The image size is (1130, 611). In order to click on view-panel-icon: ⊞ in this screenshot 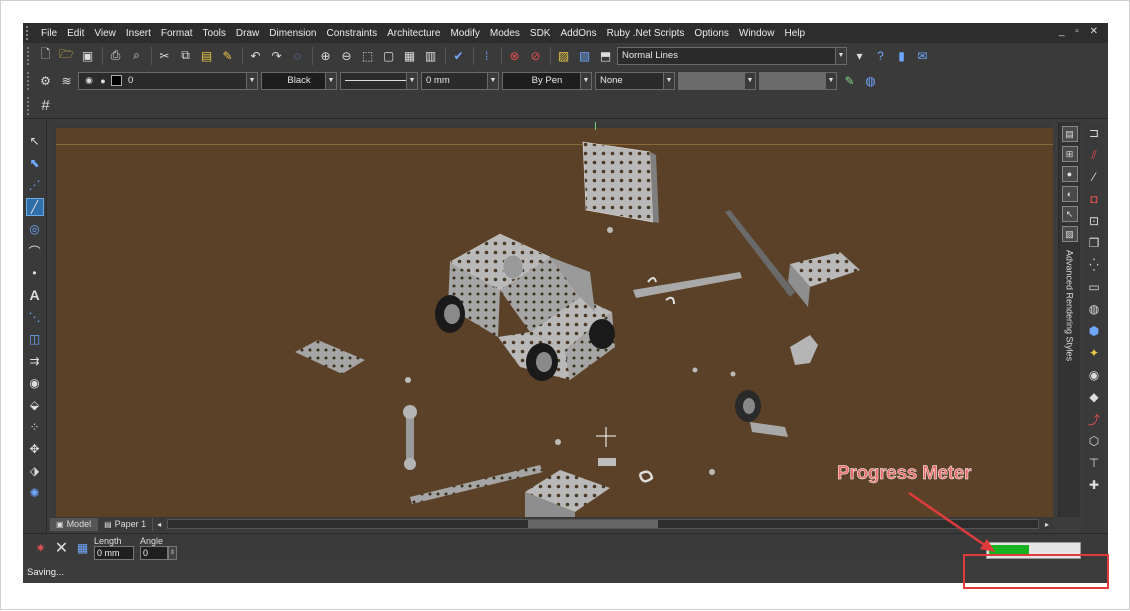, I will do `click(1069, 154)`.